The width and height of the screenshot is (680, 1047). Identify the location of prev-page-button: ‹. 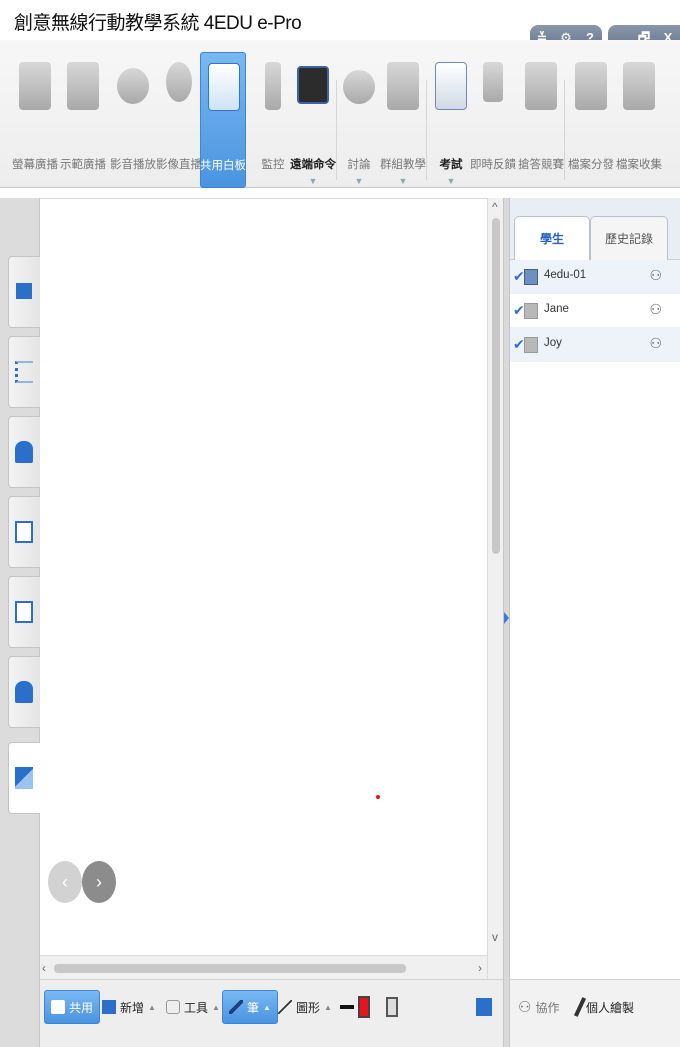
(65, 882).